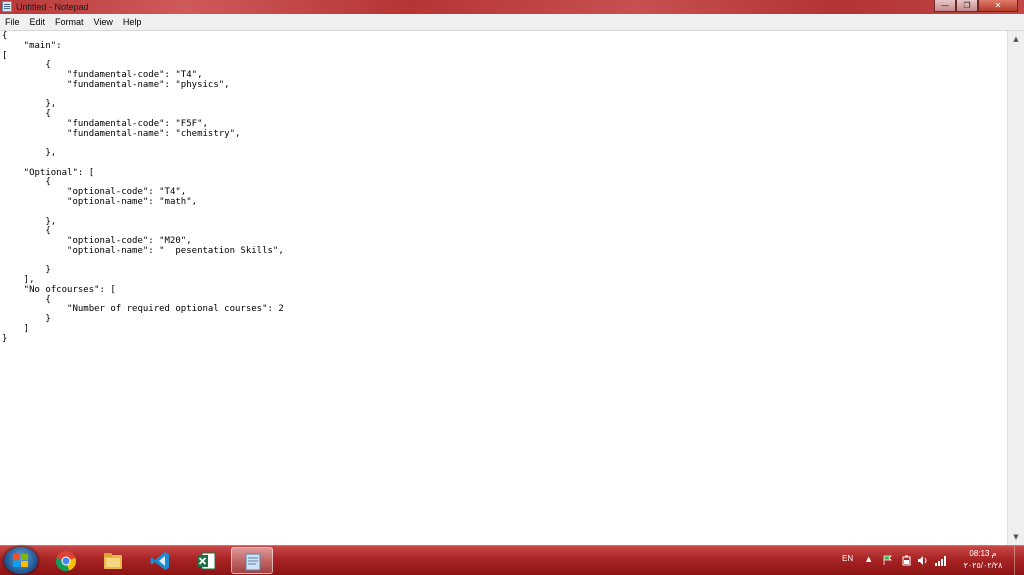  What do you see at coordinates (983, 565) in the screenshot?
I see `clock-date: ٢٠٢٥/٠٢/٢٨` at bounding box center [983, 565].